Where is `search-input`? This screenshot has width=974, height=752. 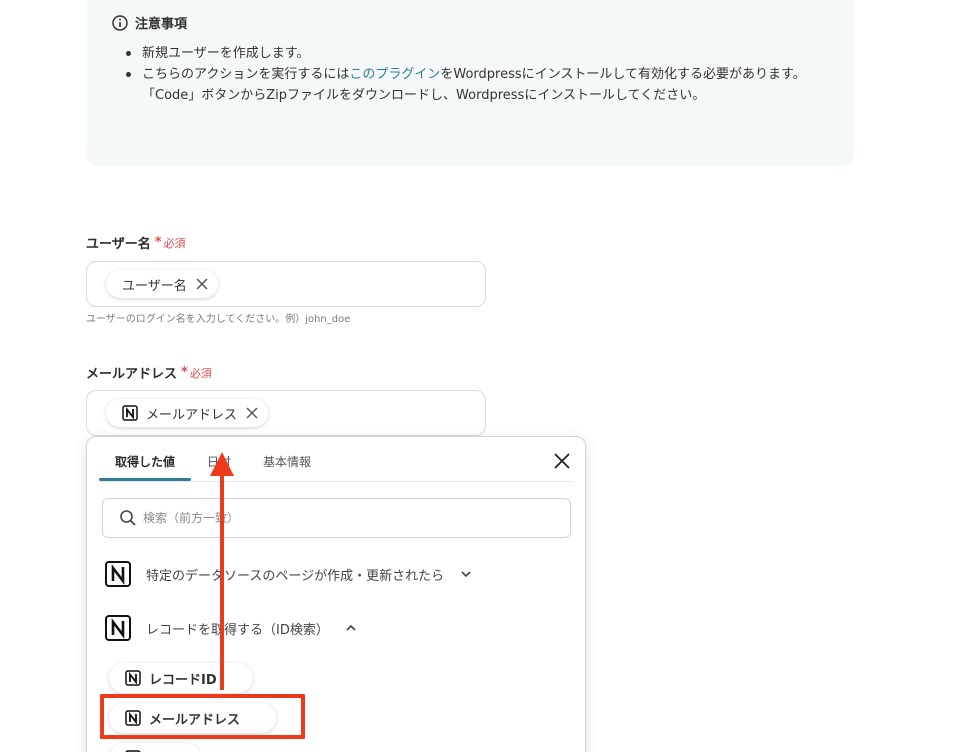
search-input is located at coordinates (343, 518).